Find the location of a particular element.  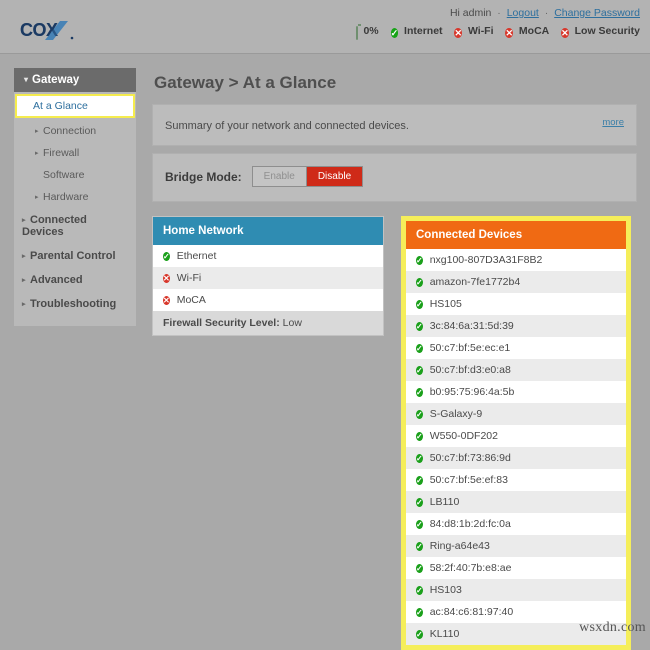

home-network-row-label: Ethernet is located at coordinates (196, 256).